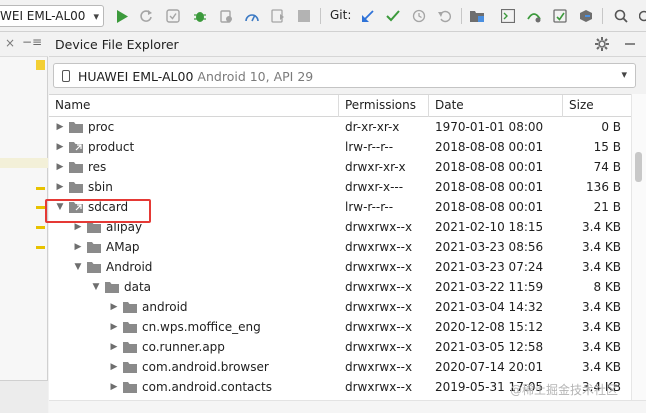  I want to click on vertical-scrollbar, so click(638, 247).